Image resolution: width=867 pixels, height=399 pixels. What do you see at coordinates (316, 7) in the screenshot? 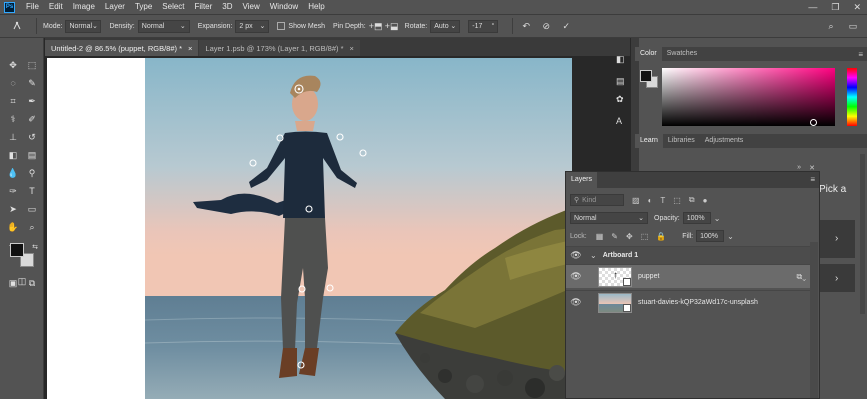
I see `menu-help: Help` at bounding box center [316, 7].